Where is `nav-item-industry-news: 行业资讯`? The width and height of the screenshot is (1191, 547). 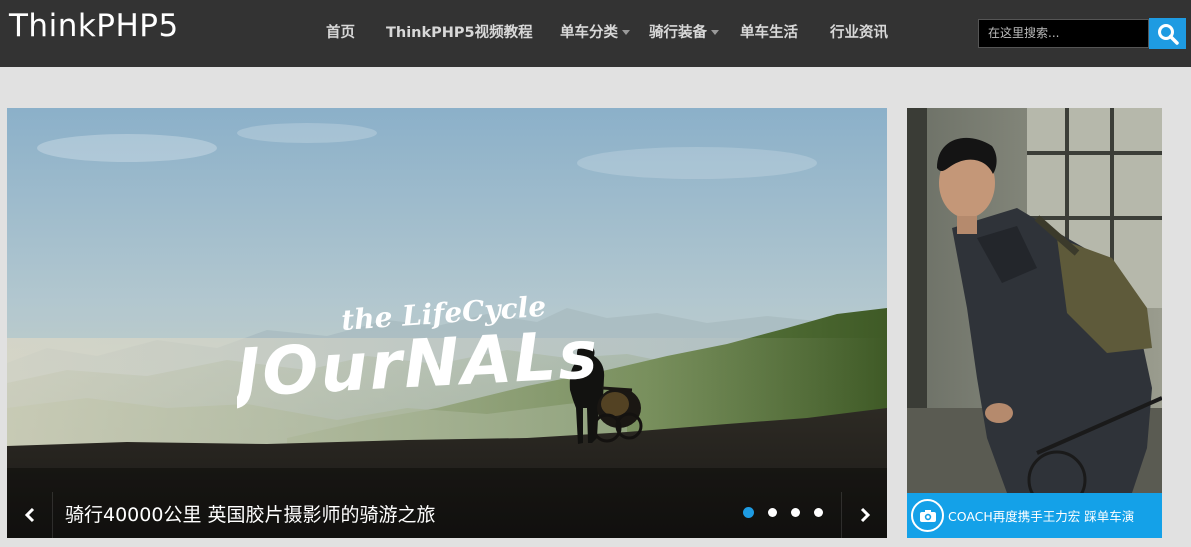
nav-item-industry-news: 行业资讯 is located at coordinates (859, 33).